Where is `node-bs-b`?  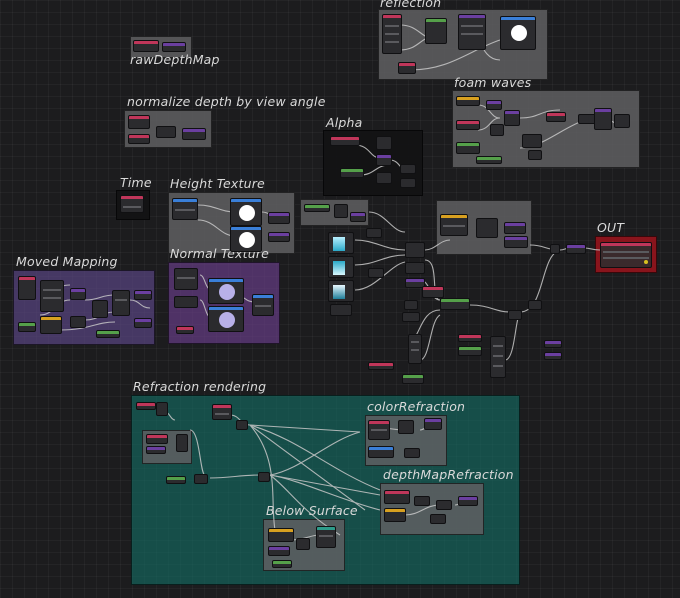 node-bs-b is located at coordinates (279, 551).